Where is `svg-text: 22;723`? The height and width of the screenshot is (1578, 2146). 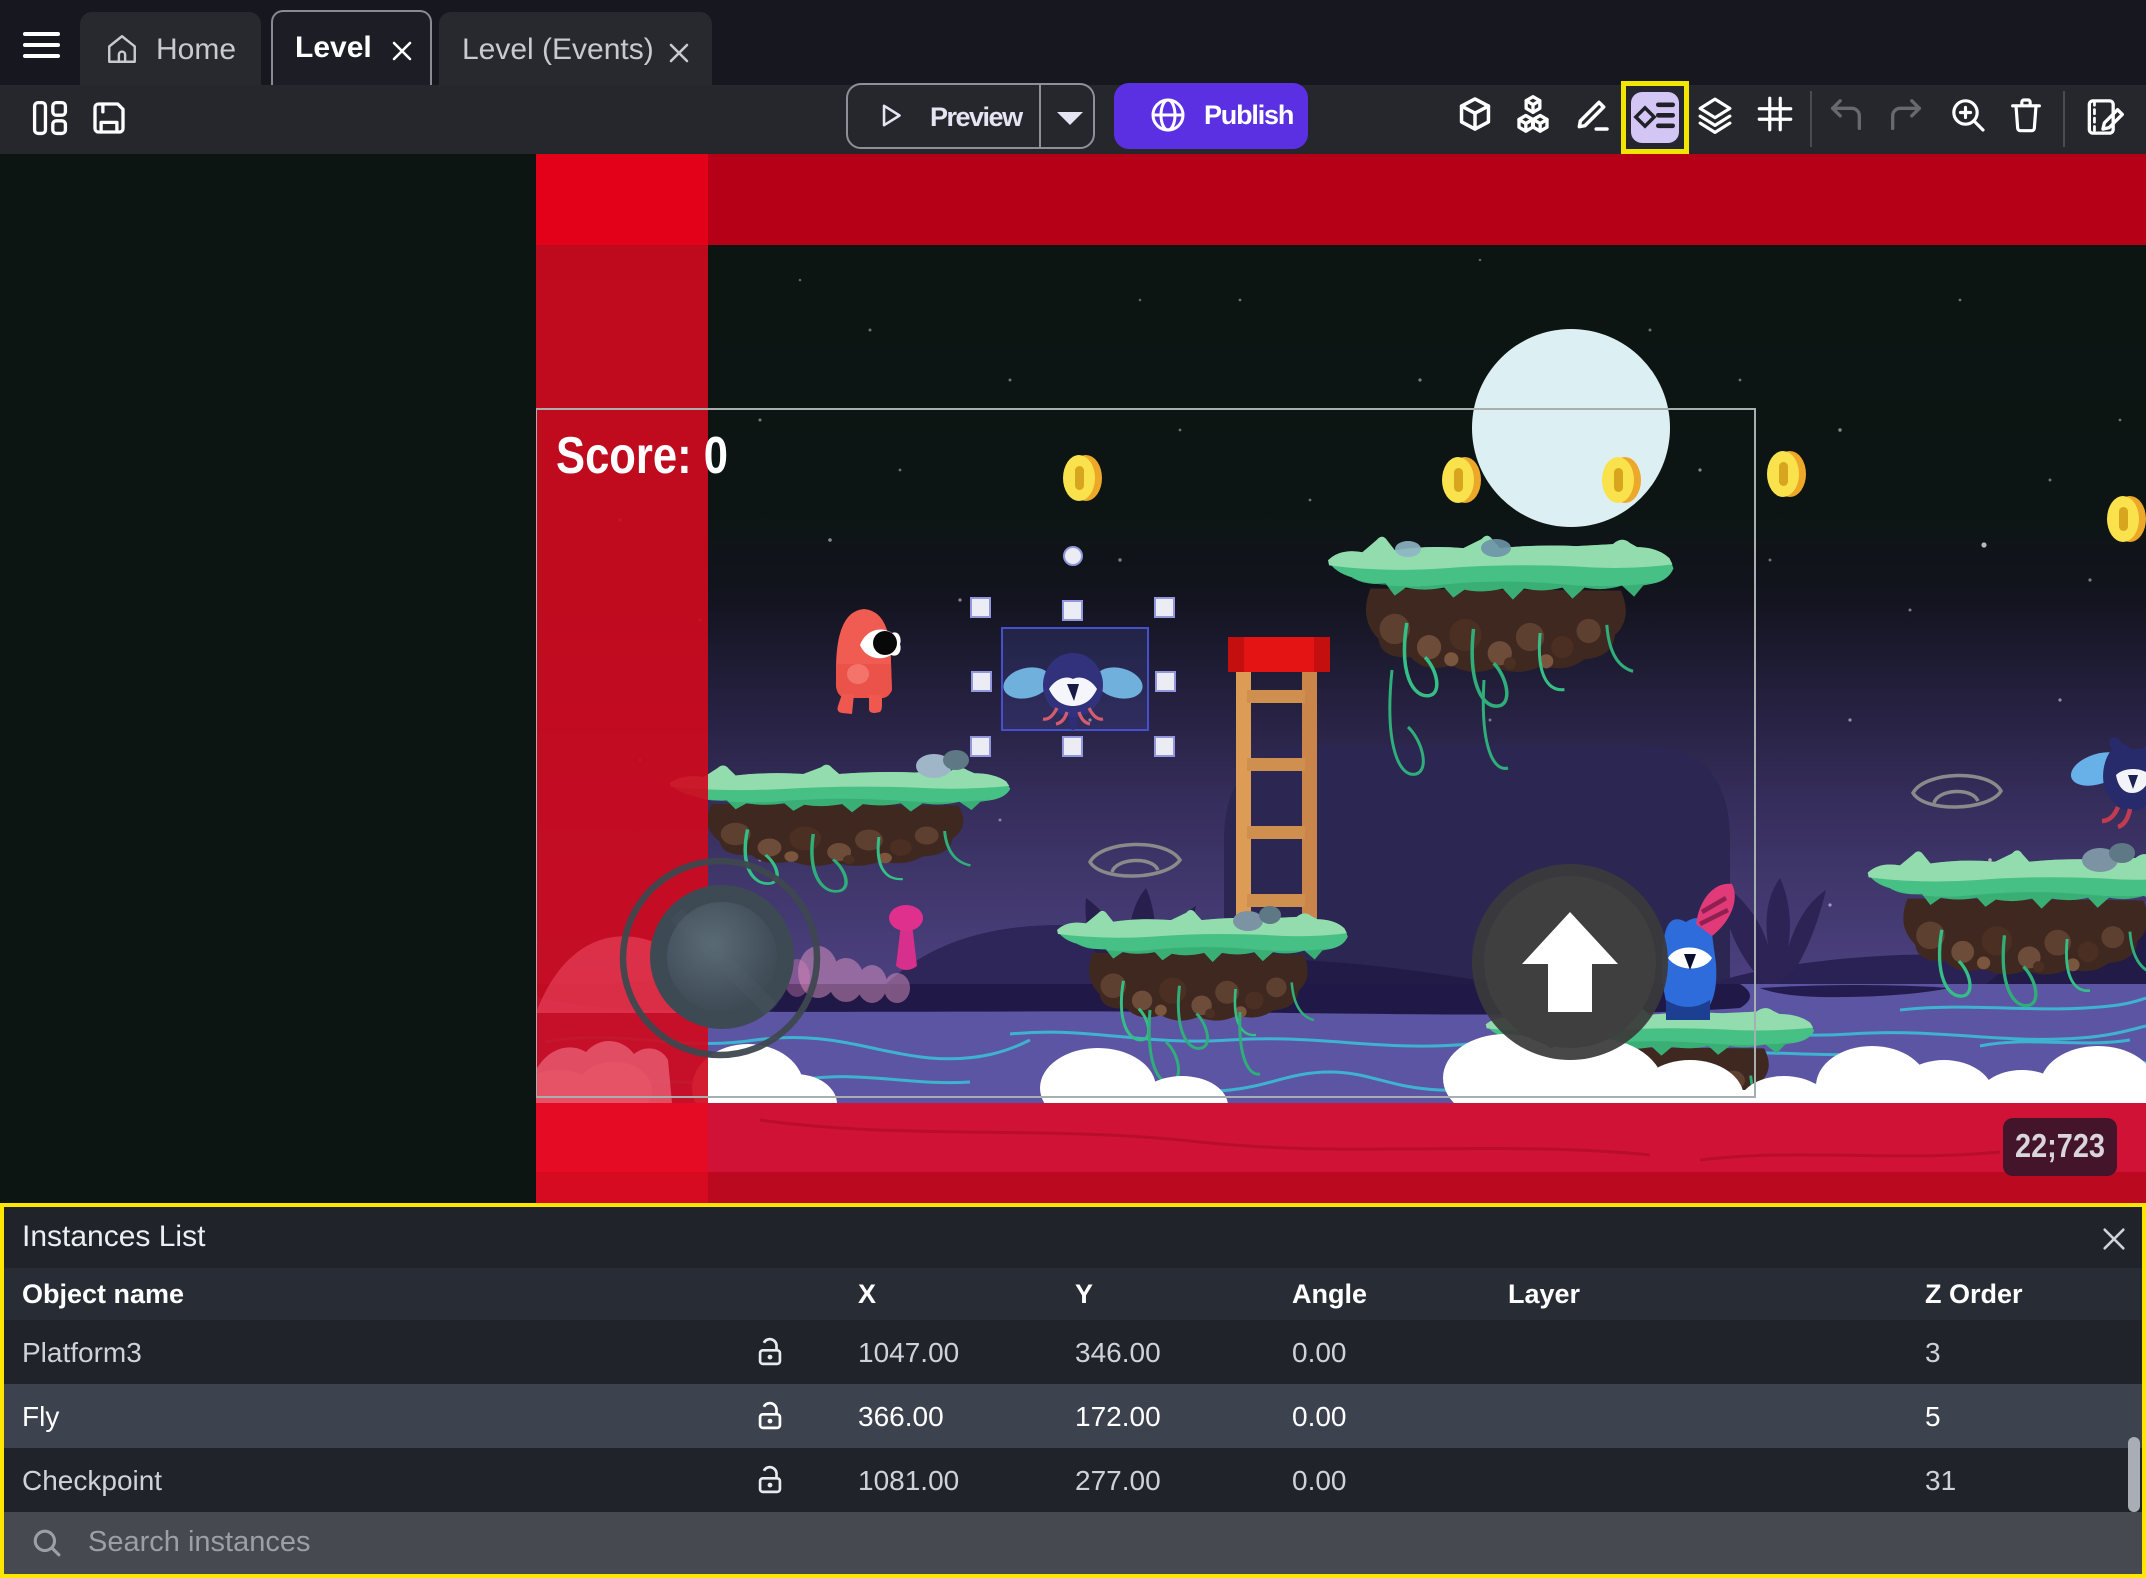 svg-text: 22;723 is located at coordinates (2060, 1145).